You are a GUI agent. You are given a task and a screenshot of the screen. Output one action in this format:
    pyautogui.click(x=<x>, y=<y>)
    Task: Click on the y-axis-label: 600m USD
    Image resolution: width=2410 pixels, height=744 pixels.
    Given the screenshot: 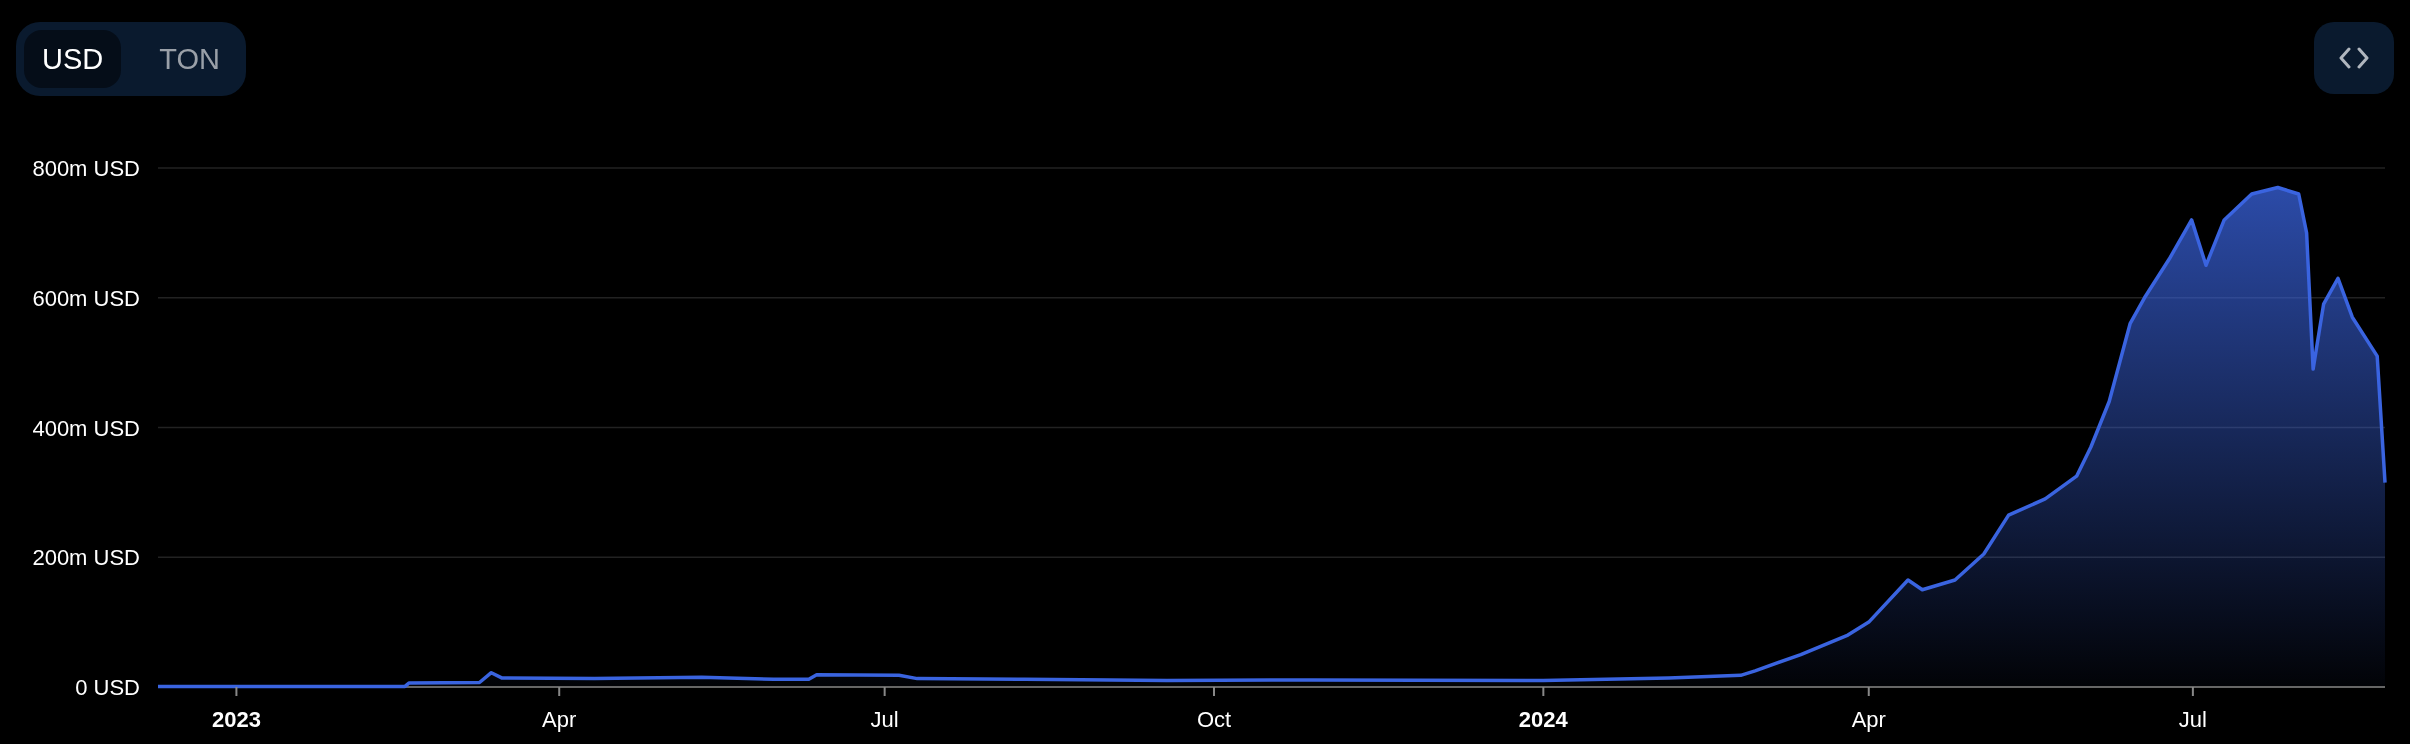 What is the action you would take?
    pyautogui.click(x=86, y=298)
    